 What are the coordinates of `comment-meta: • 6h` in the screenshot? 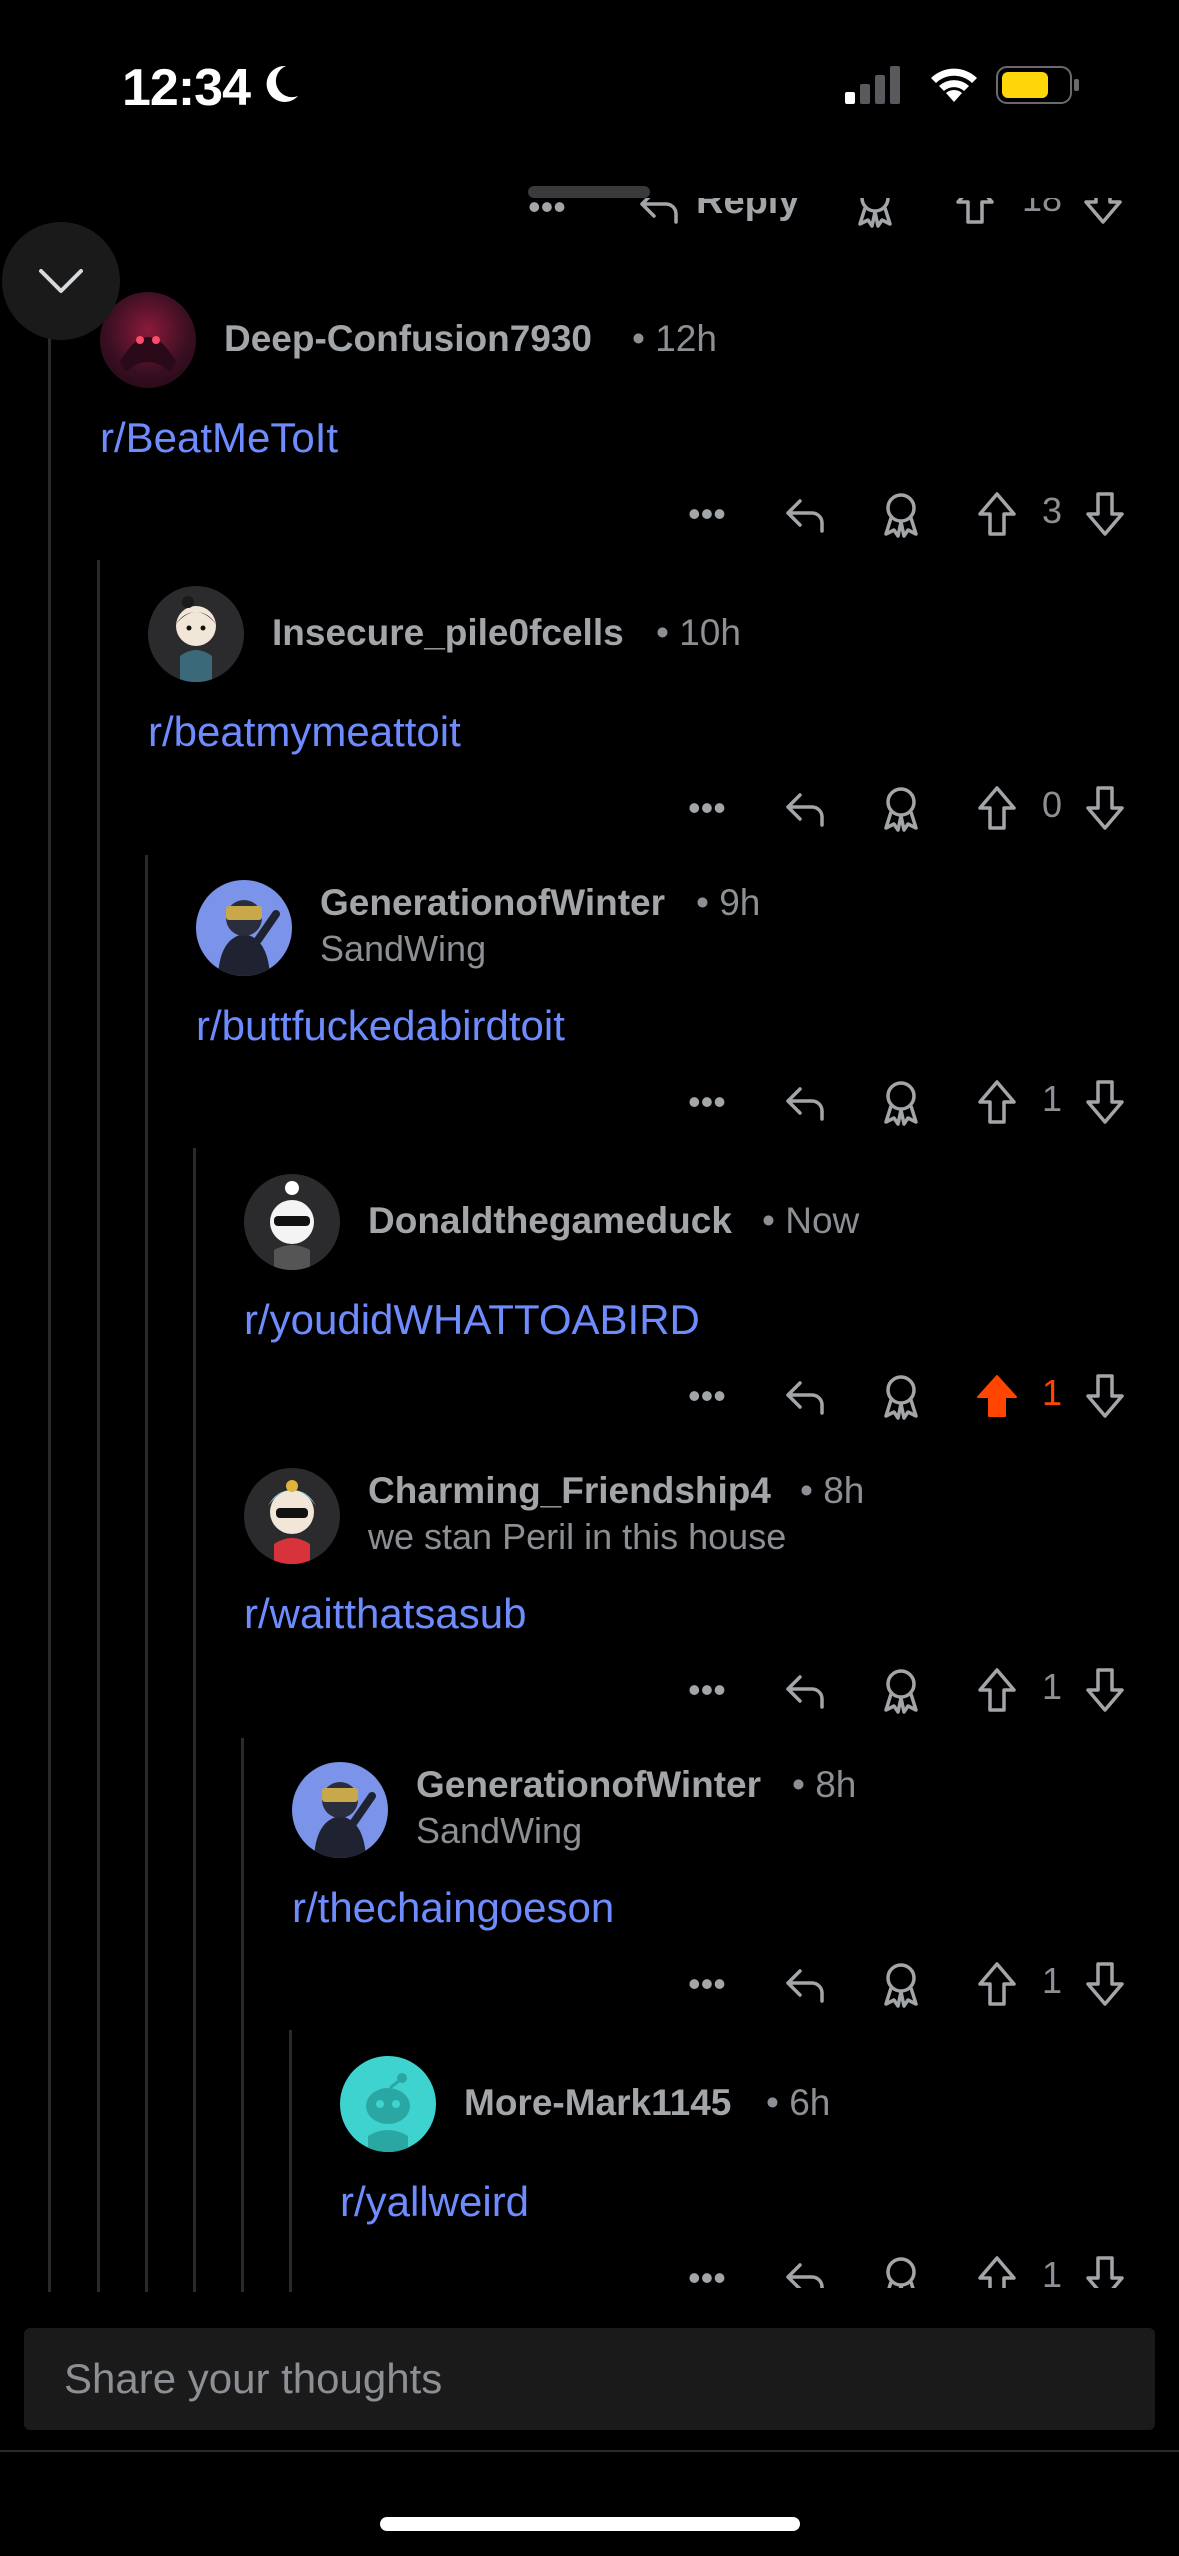 It's located at (798, 2102).